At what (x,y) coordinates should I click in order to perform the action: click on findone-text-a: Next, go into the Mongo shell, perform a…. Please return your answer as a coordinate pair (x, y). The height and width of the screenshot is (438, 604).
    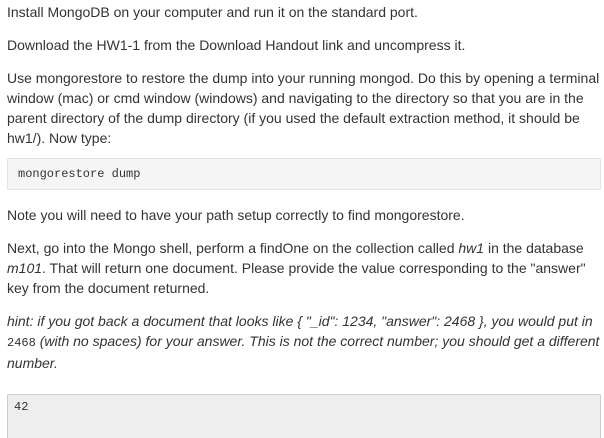
    Looking at the image, I should click on (233, 248).